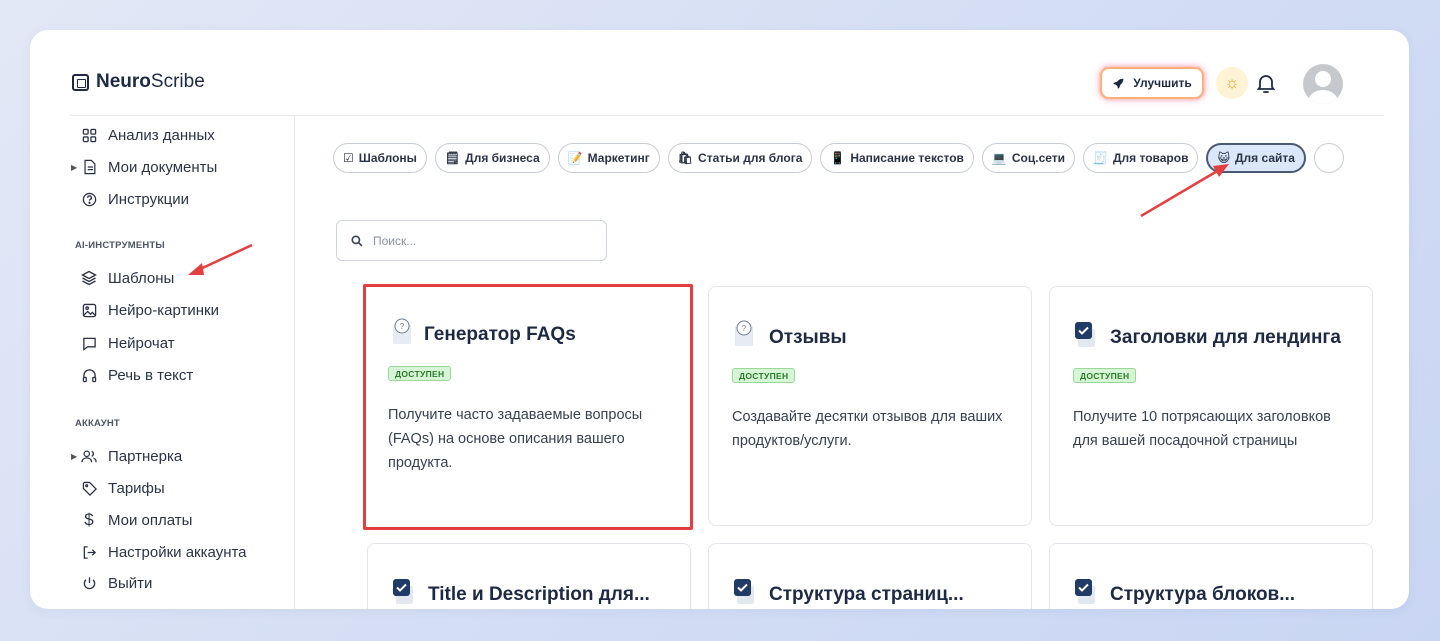  Describe the element at coordinates (1266, 83) in the screenshot. I see `bell-icon` at that location.